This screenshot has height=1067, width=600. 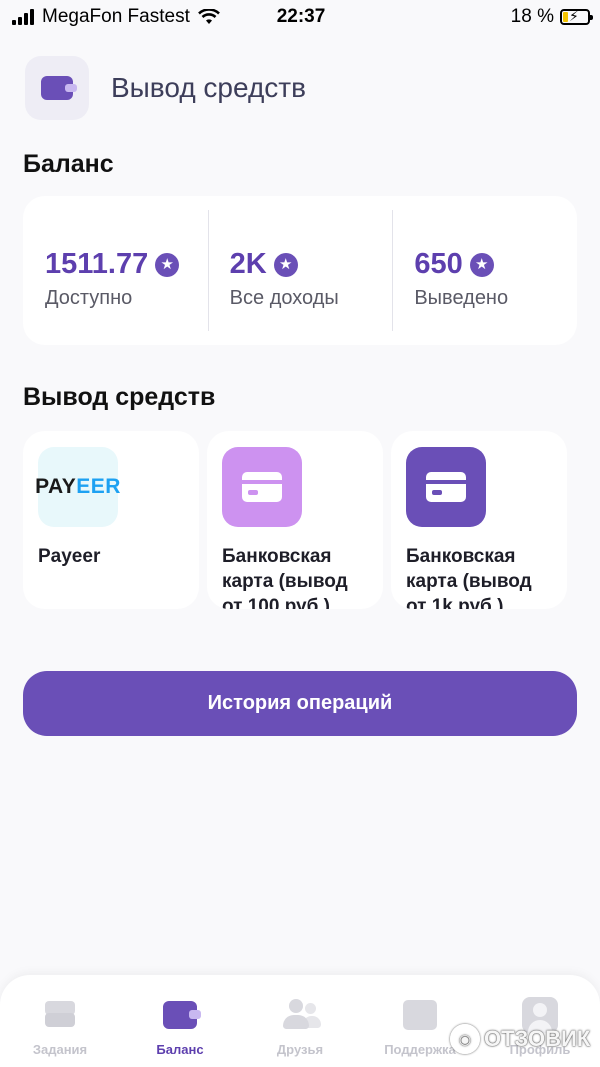 What do you see at coordinates (476, 17) in the screenshot?
I see `status-right: 18 % ⚡` at bounding box center [476, 17].